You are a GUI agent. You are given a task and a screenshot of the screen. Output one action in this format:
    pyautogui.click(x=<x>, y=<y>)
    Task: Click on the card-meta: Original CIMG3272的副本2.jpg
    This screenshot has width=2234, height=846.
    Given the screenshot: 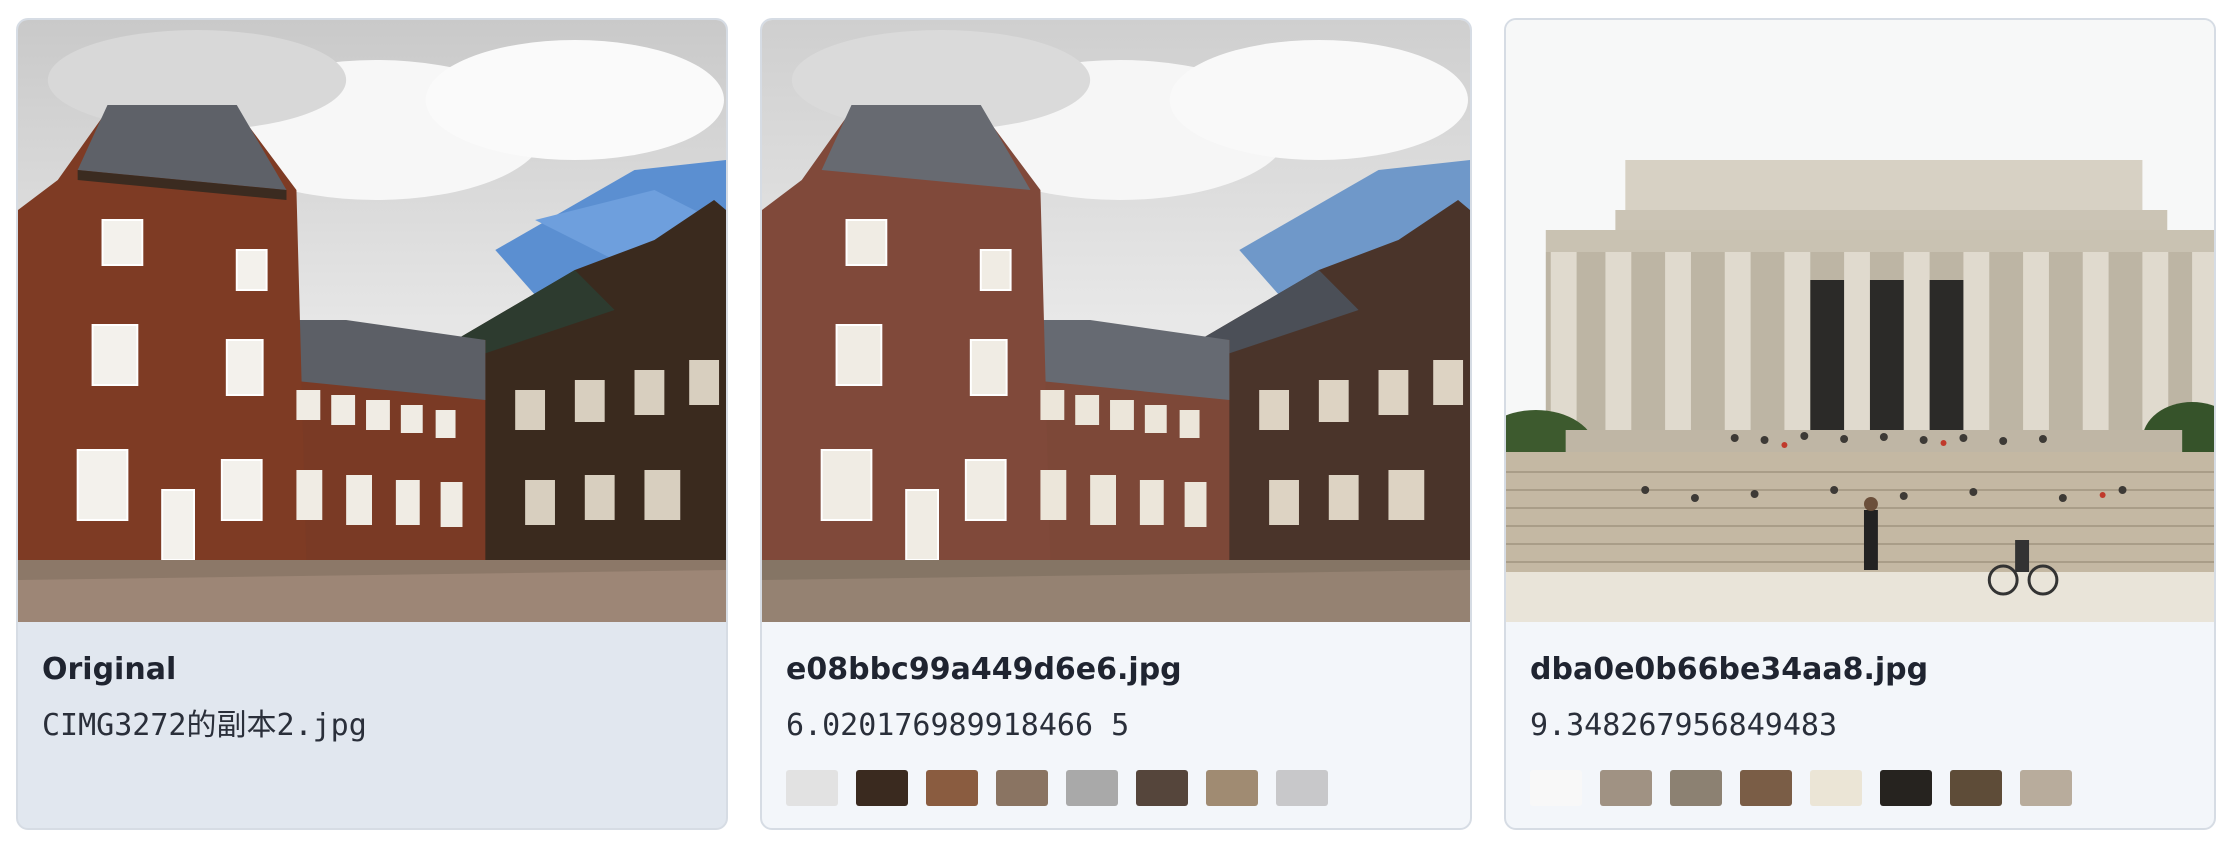 What is the action you would take?
    pyautogui.click(x=372, y=725)
    